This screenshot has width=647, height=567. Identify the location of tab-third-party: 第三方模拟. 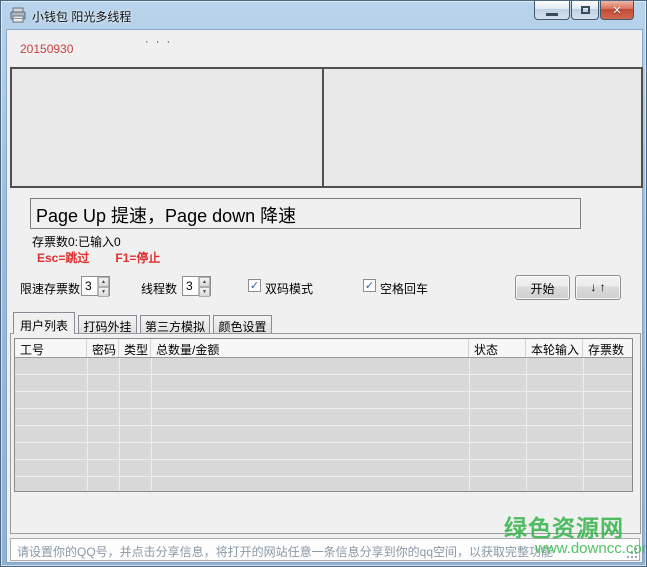
(175, 324).